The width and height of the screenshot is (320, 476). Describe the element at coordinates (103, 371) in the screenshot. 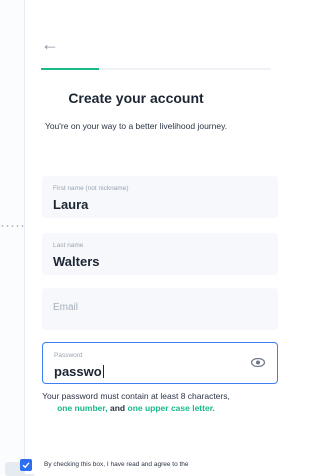

I see `text-caret` at that location.